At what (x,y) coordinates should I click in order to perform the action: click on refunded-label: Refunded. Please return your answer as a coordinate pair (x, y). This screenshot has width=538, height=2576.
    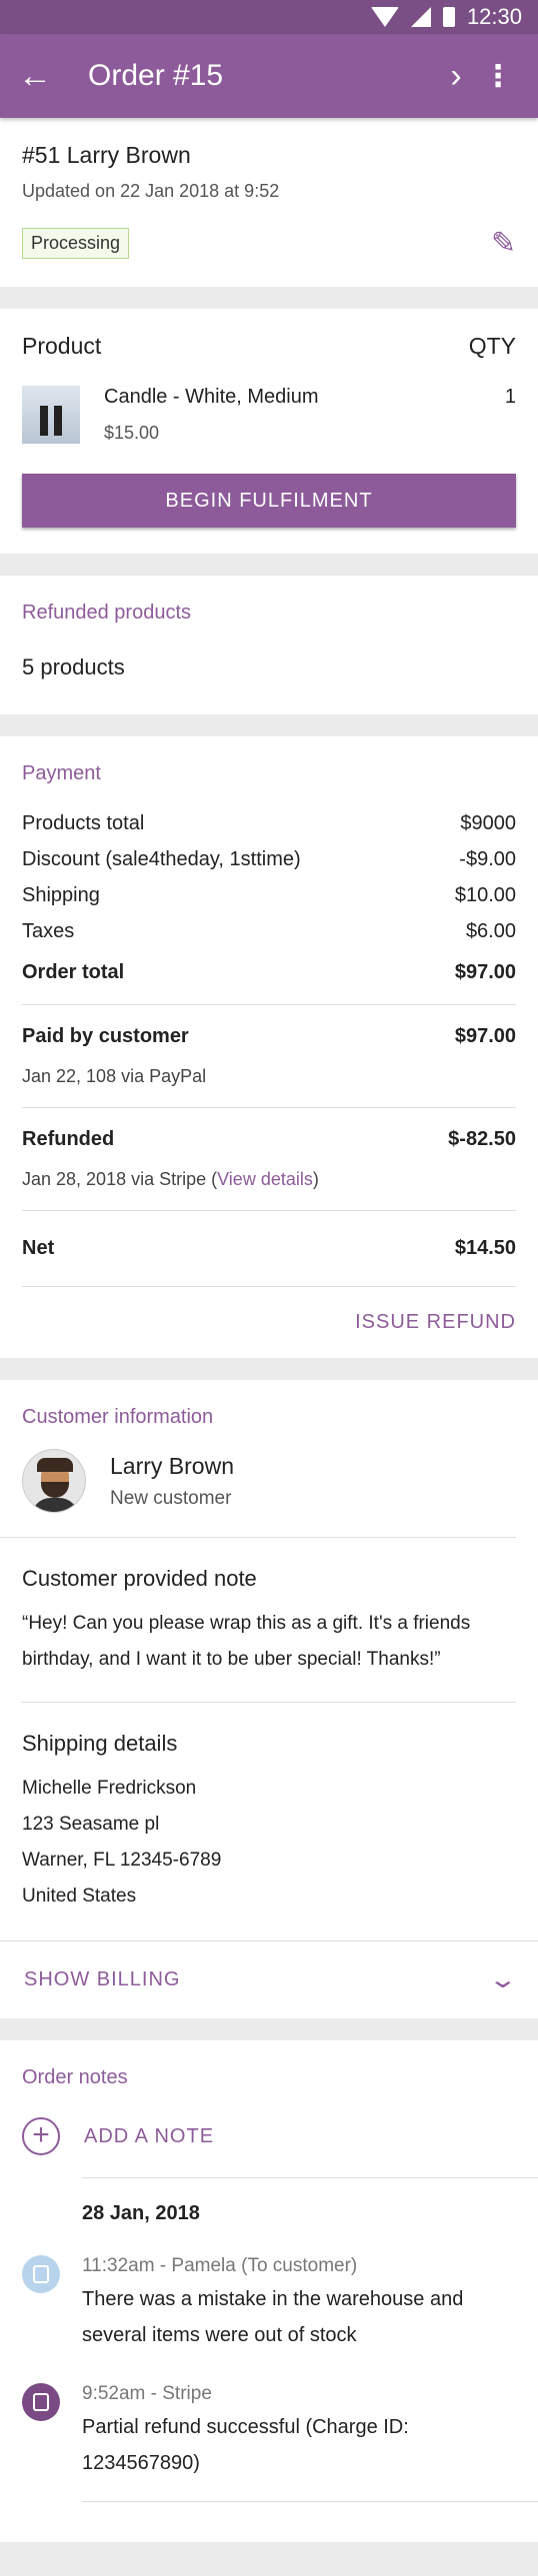
    Looking at the image, I should click on (68, 1139).